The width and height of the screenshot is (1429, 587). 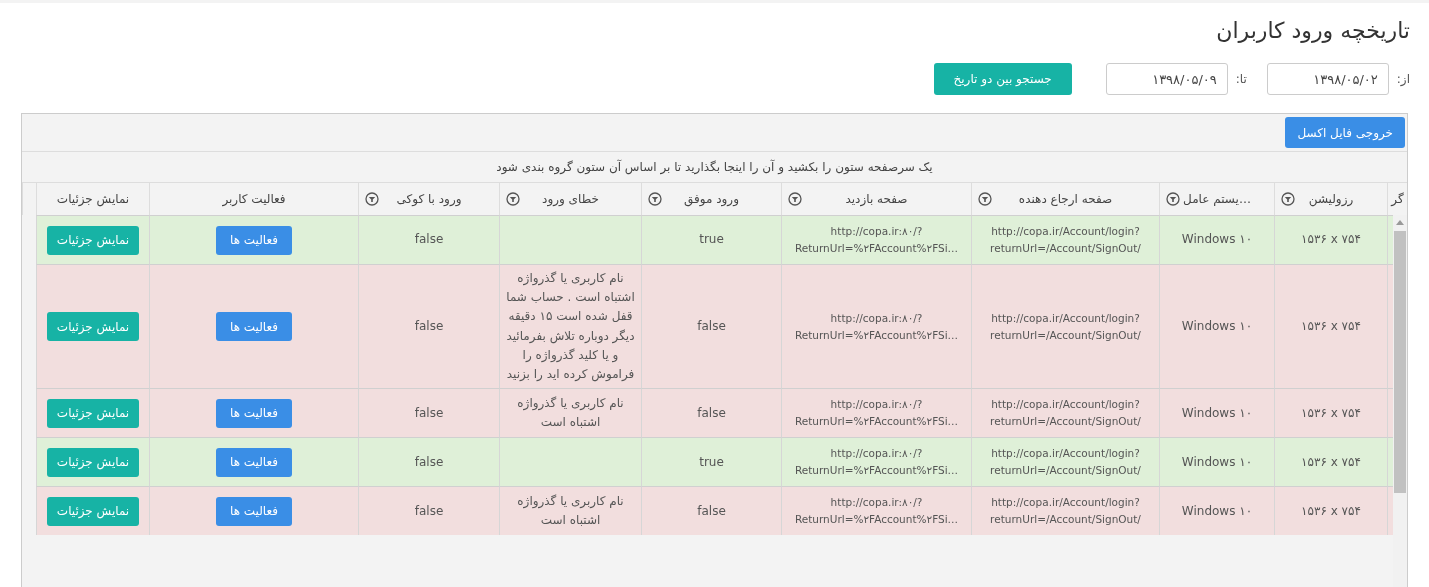 I want to click on column-header: خطای ورود, so click(x=570, y=199).